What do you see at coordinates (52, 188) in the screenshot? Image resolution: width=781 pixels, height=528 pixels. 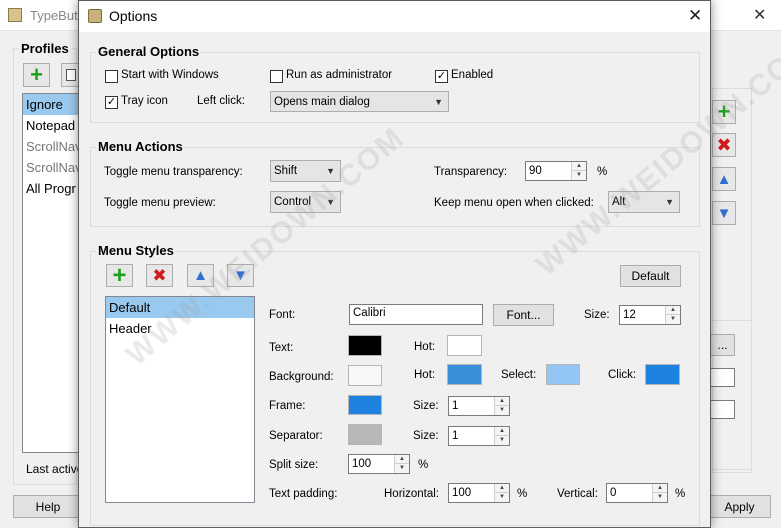 I see `profile-item: All Progr` at bounding box center [52, 188].